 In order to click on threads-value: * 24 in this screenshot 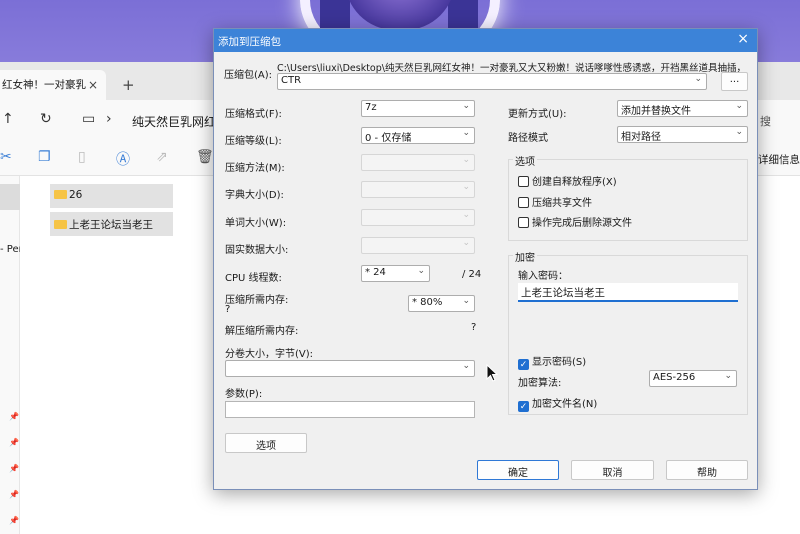, I will do `click(375, 272)`.